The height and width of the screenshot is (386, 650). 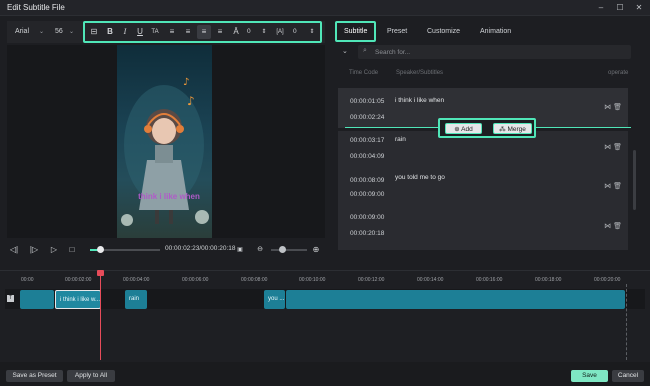 What do you see at coordinates (628, 376) in the screenshot?
I see `cancel-button: Cancel` at bounding box center [628, 376].